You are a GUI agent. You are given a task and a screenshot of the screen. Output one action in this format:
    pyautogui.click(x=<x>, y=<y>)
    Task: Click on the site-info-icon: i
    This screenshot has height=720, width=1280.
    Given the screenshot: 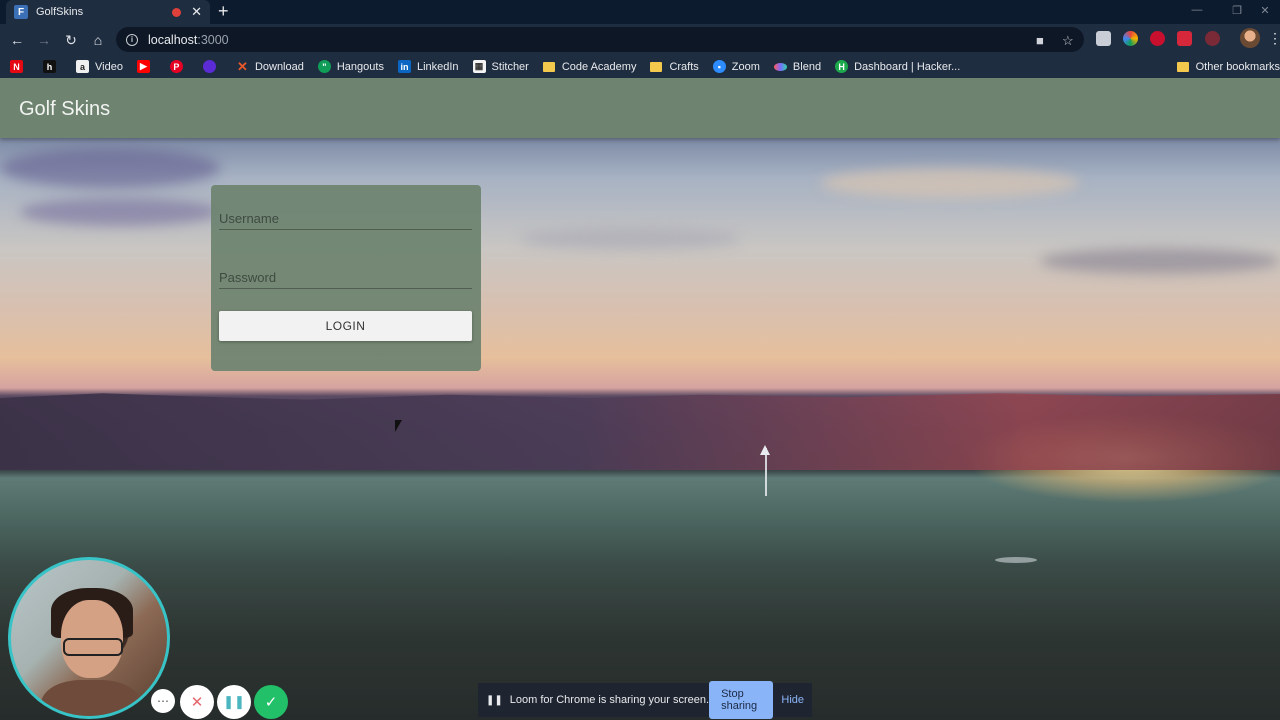 What is the action you would take?
    pyautogui.click(x=132, y=39)
    